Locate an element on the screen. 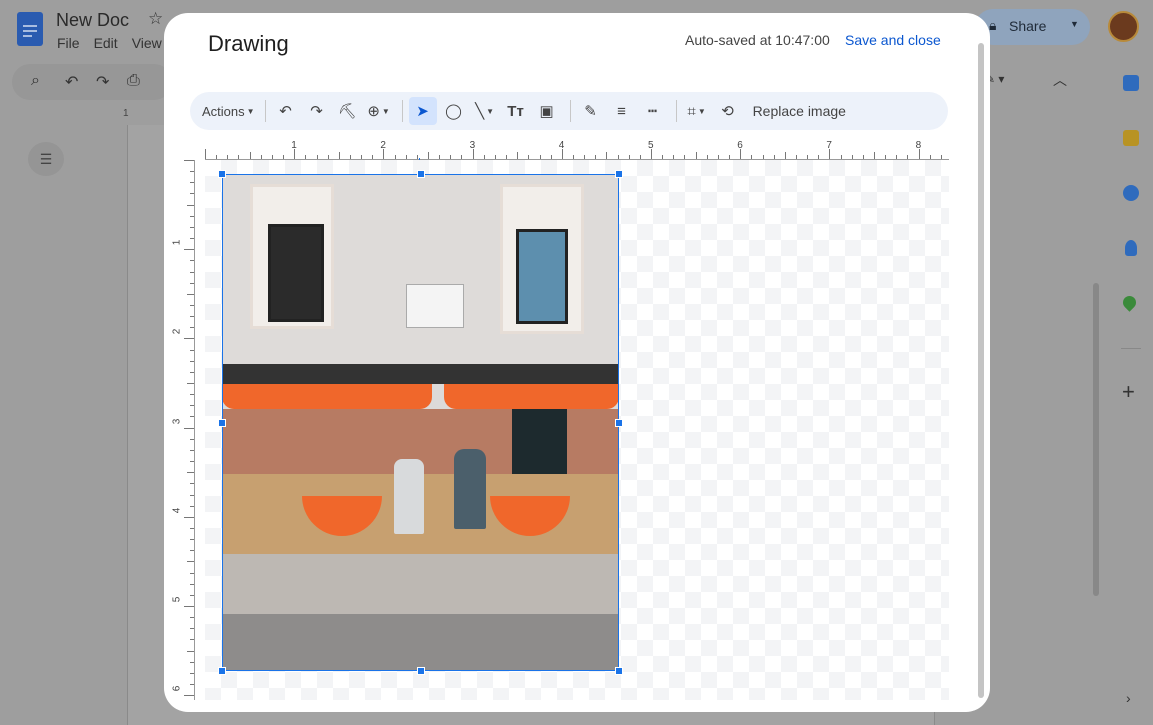 Image resolution: width=1153 pixels, height=725 pixels. ruler-label: 3 is located at coordinates (472, 145).